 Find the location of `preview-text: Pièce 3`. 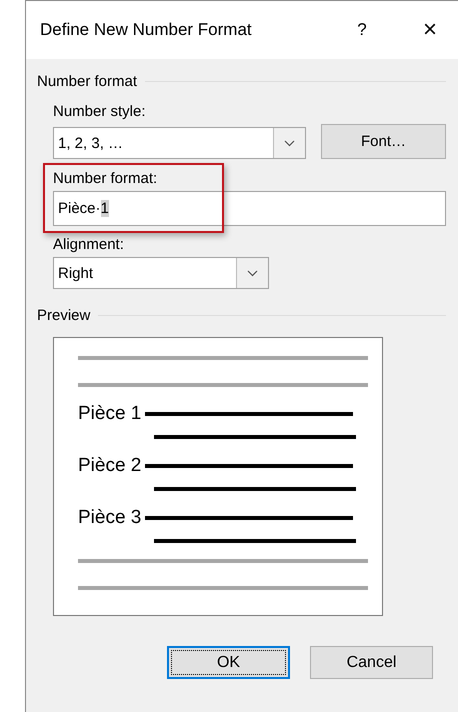

preview-text: Pièce 3 is located at coordinates (110, 518).